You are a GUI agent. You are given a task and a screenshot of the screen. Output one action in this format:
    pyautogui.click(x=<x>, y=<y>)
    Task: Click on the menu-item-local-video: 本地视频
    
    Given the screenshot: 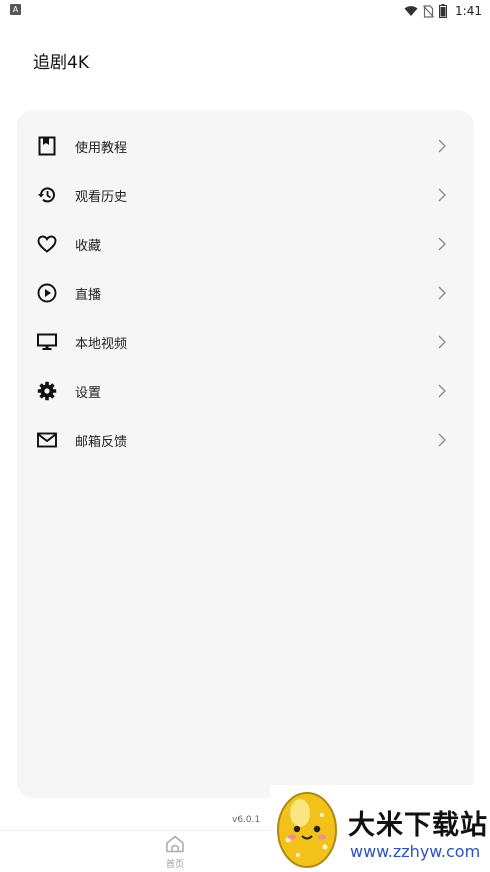 What is the action you would take?
    pyautogui.click(x=245, y=342)
    